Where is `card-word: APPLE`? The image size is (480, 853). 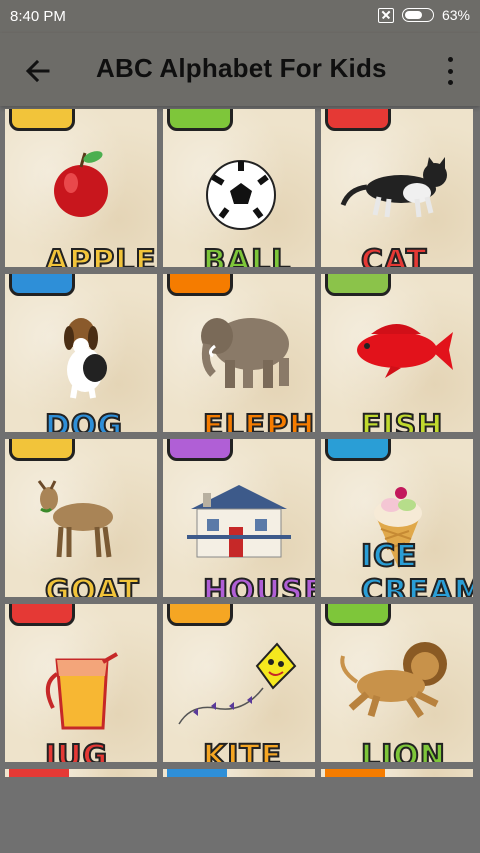
card-word: APPLE is located at coordinates (100, 255).